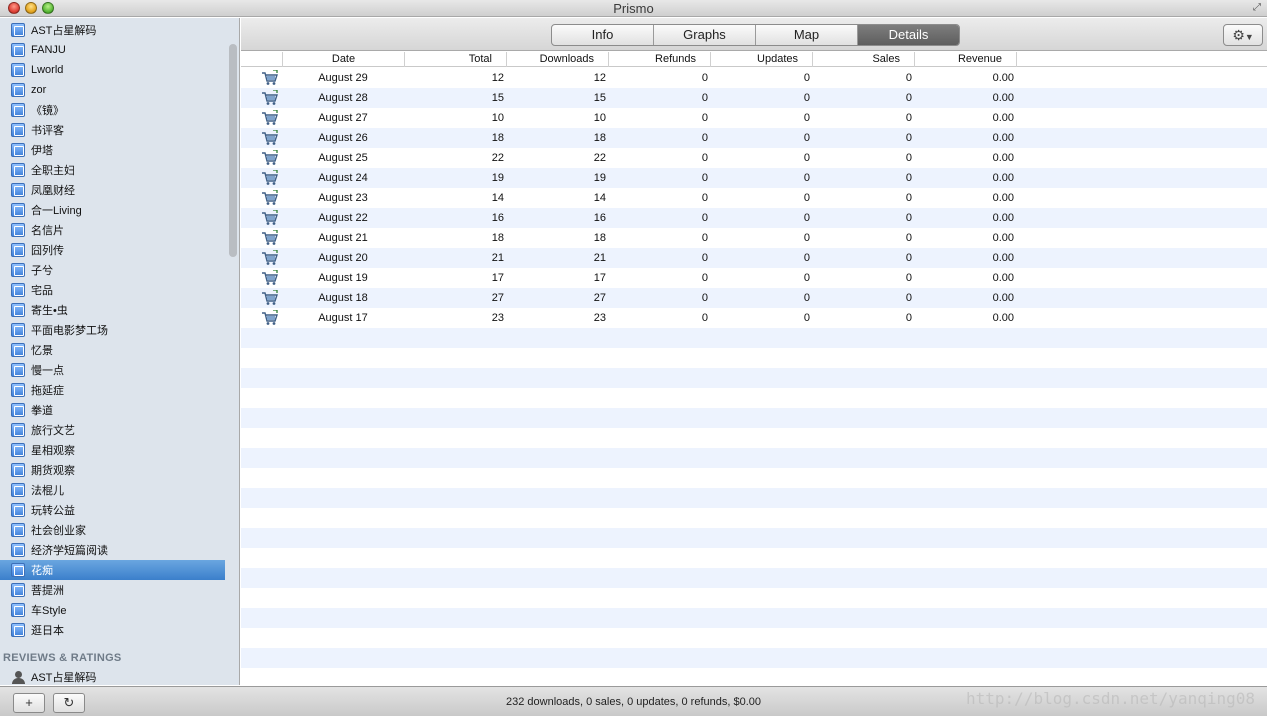  Describe the element at coordinates (112, 230) in the screenshot. I see `sidebar-item-app: 名信片` at that location.